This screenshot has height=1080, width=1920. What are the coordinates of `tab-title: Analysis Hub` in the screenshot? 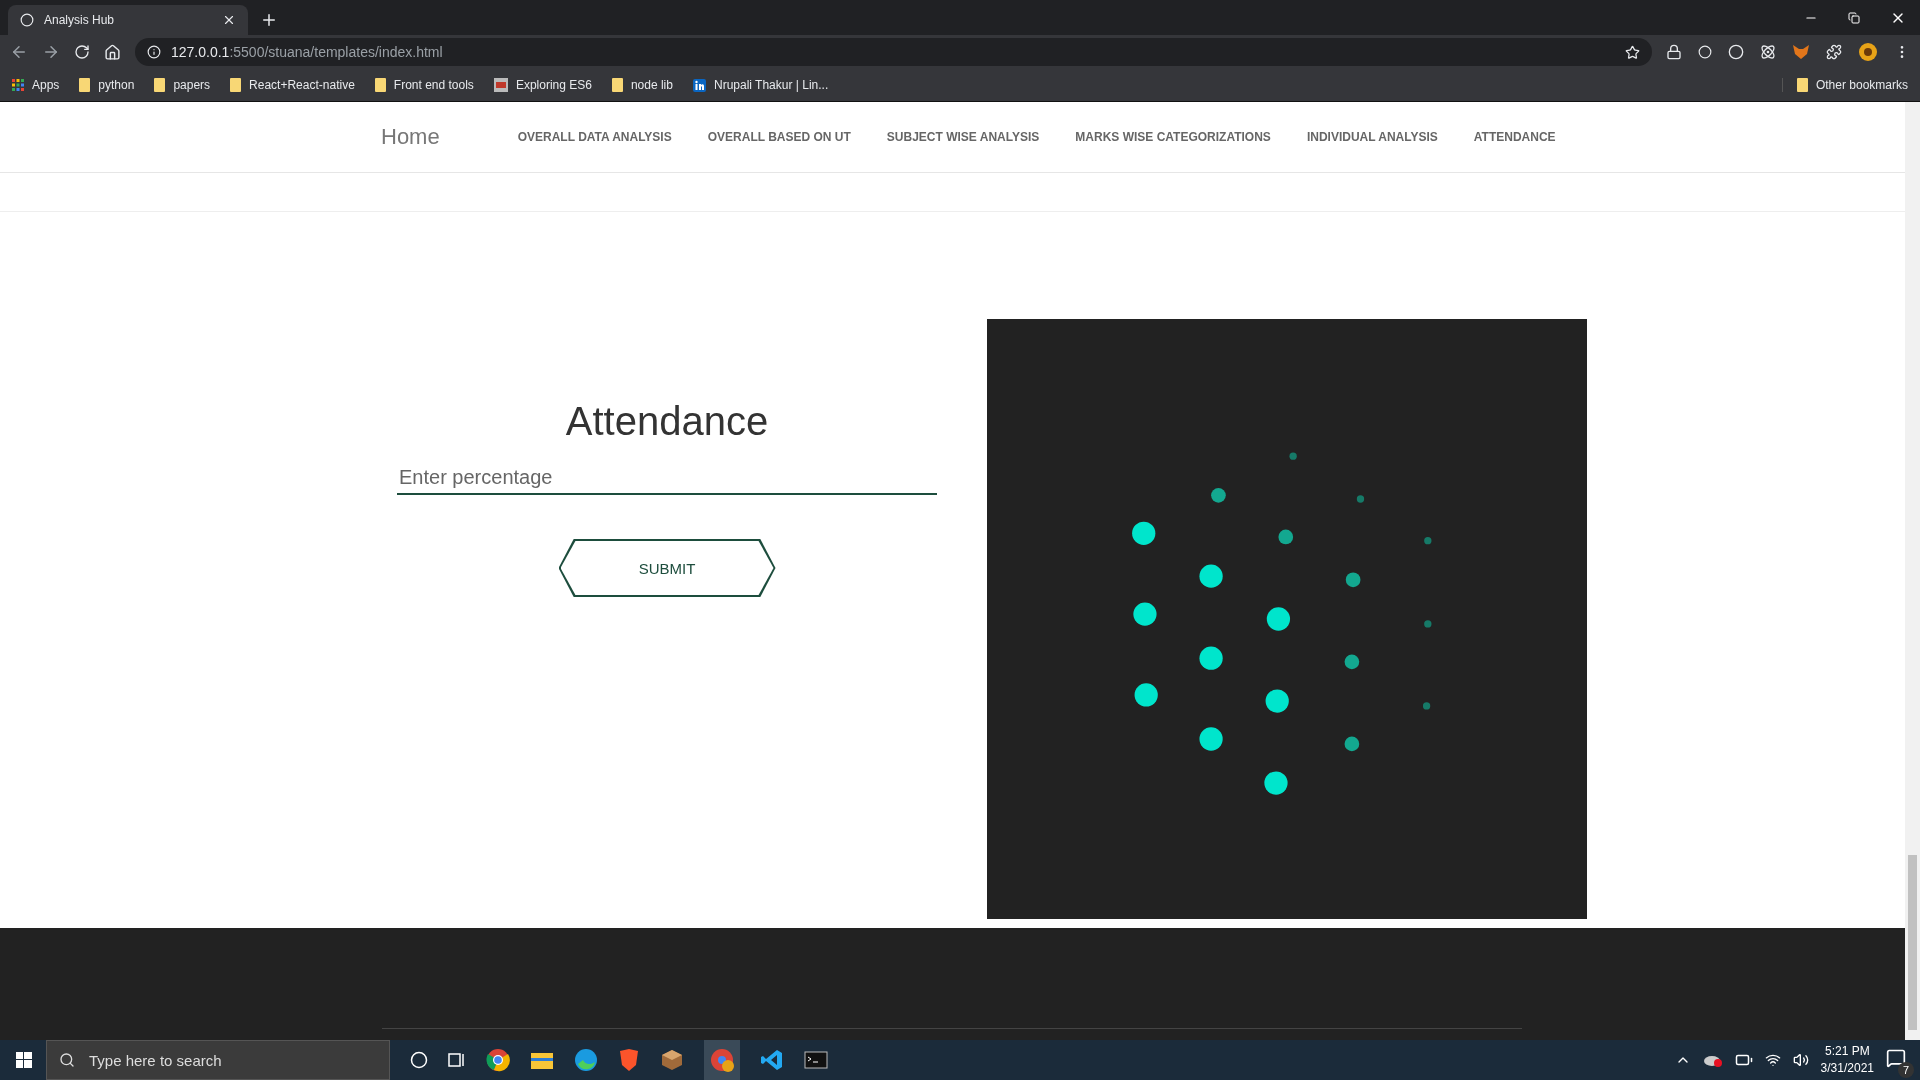 It's located at (80, 20).